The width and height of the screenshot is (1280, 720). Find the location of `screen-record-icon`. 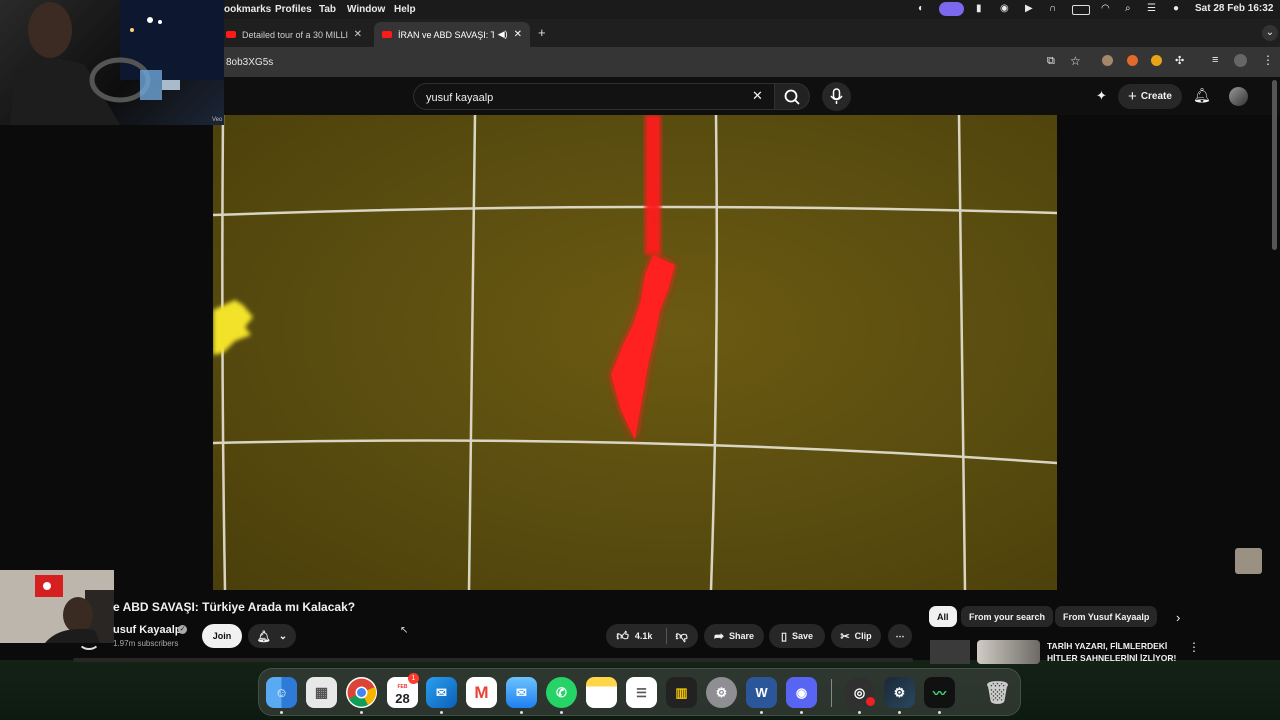

screen-record-icon is located at coordinates (951, 9).